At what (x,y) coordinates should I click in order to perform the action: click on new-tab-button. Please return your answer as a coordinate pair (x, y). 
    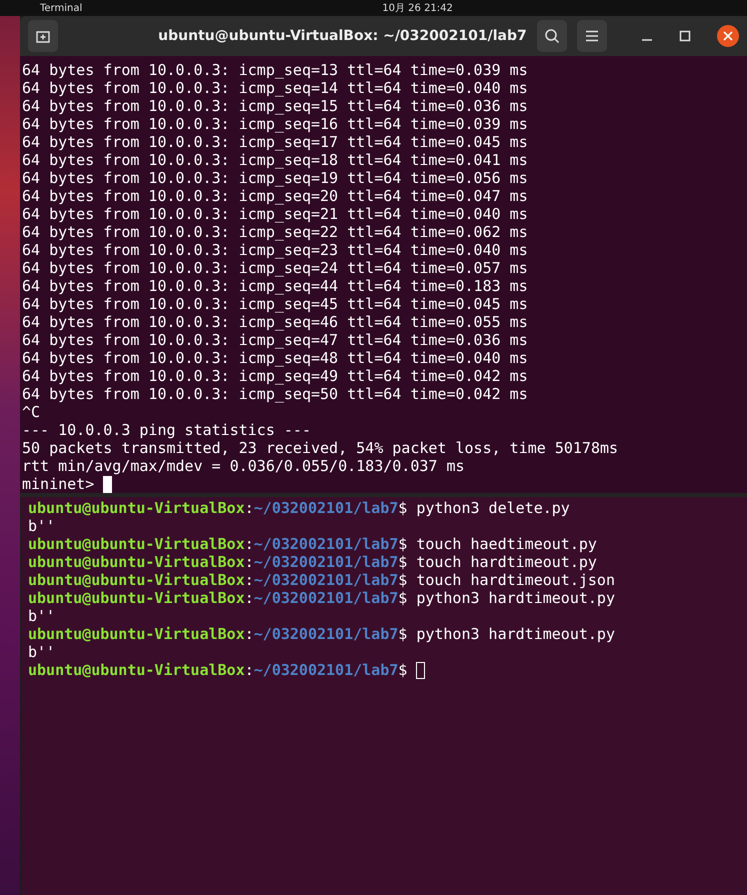
    Looking at the image, I should click on (43, 36).